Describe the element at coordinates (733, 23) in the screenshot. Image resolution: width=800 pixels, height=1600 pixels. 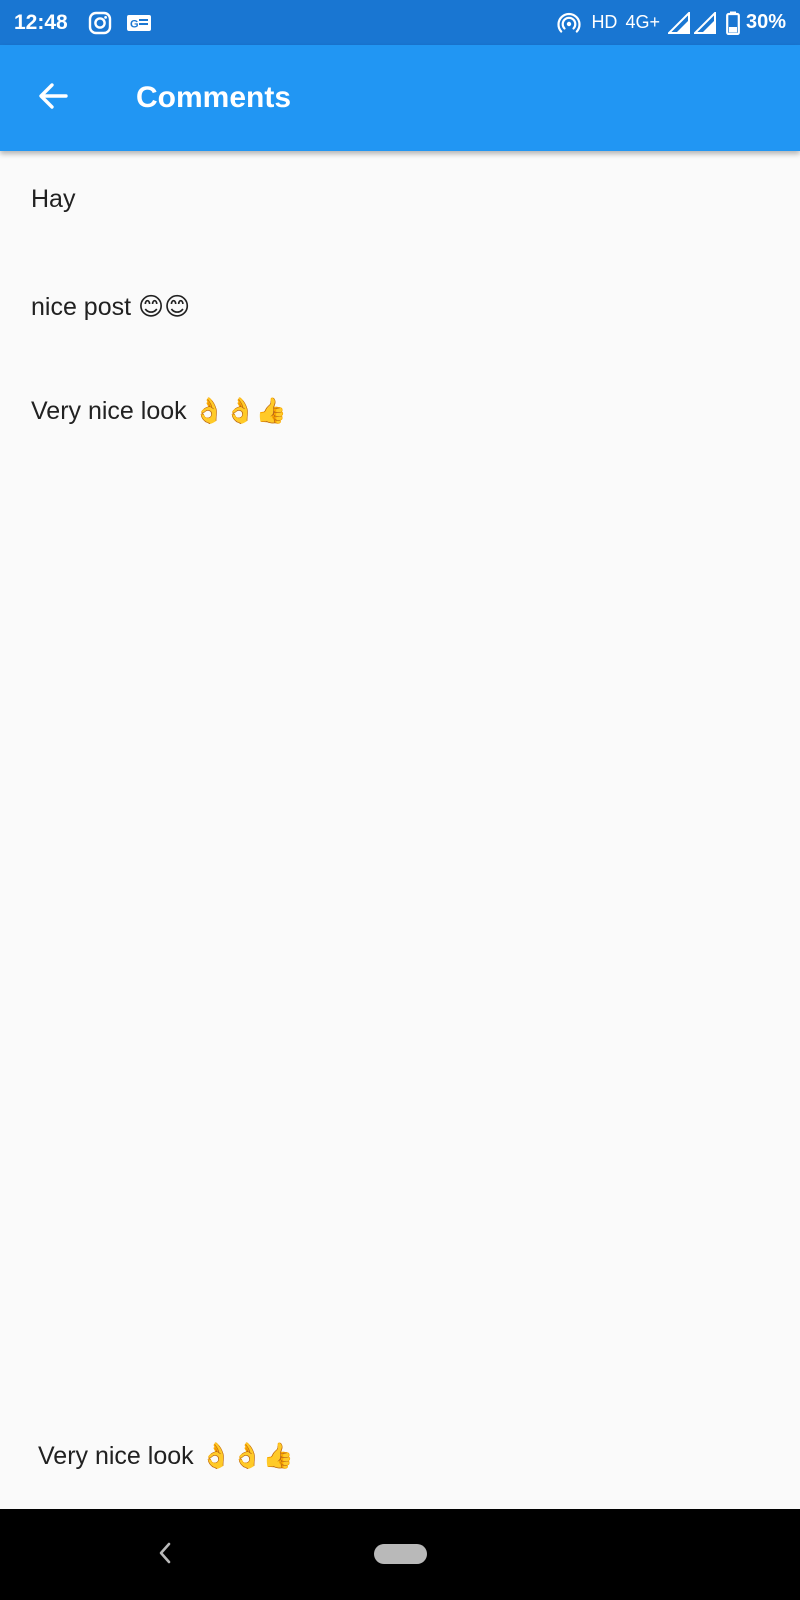
I see `battery-icon` at that location.